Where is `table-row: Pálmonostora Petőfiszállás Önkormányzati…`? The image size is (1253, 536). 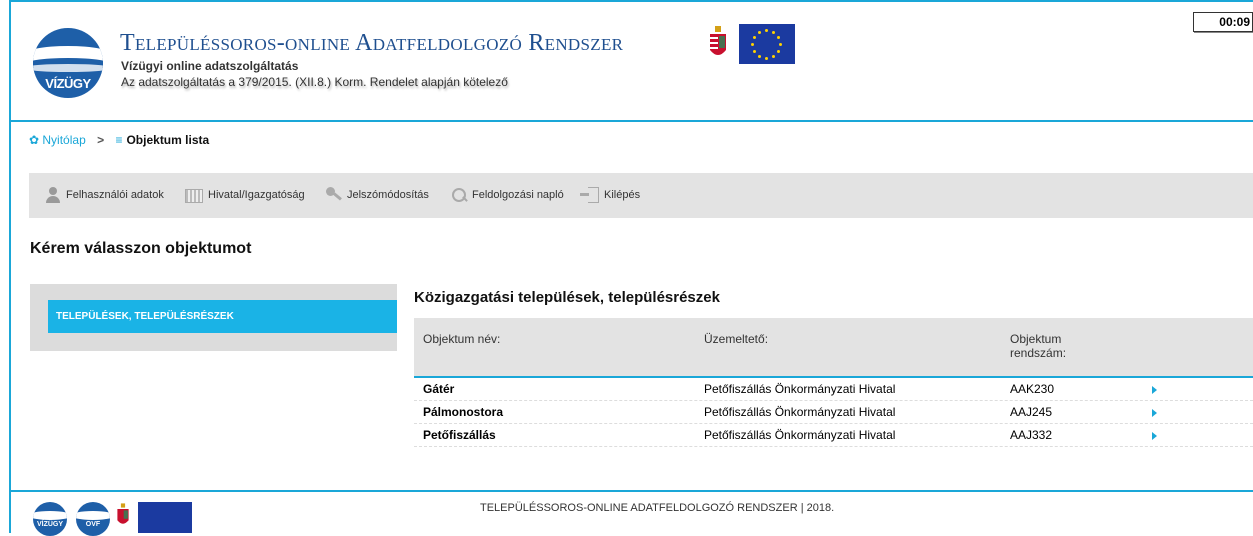
table-row: Pálmonostora Petőfiszállás Önkormányzati… is located at coordinates (833, 412).